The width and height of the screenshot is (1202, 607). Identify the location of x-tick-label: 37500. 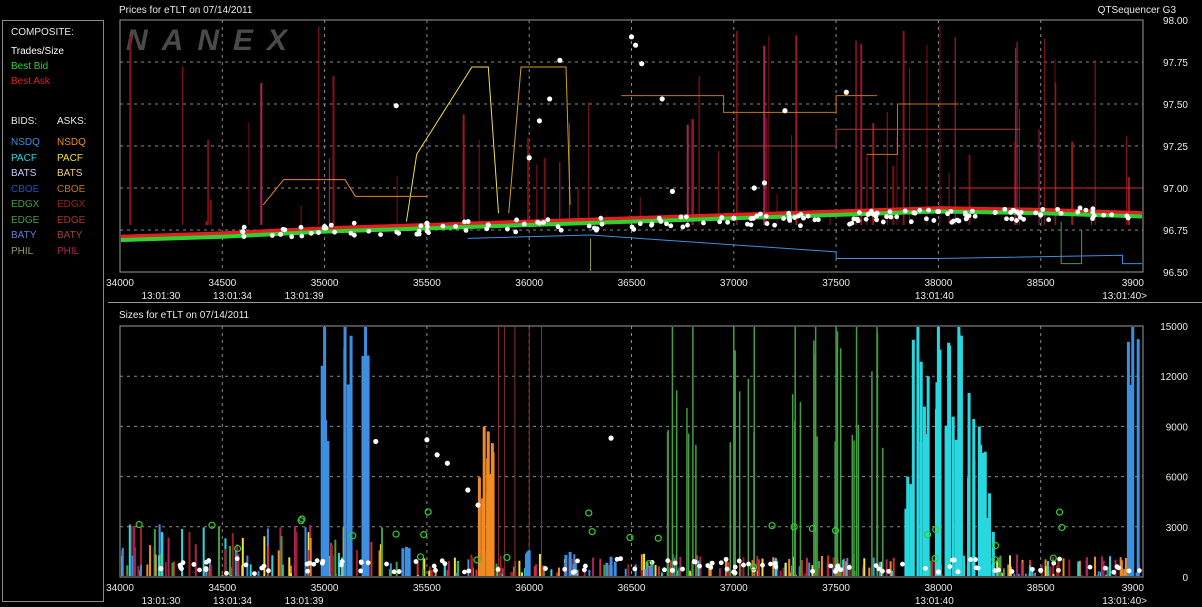
(836, 283).